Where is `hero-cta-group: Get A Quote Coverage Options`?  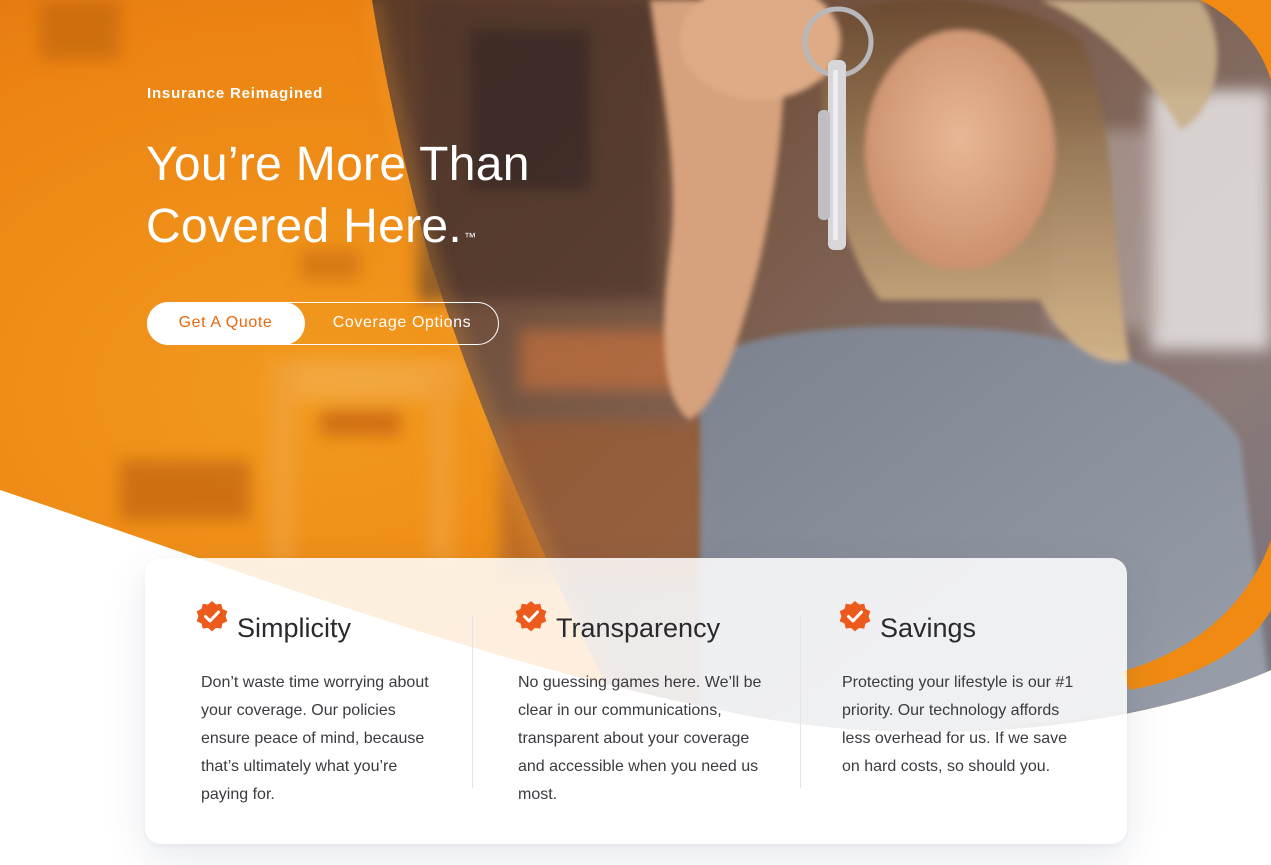 hero-cta-group: Get A Quote Coverage Options is located at coordinates (323, 323).